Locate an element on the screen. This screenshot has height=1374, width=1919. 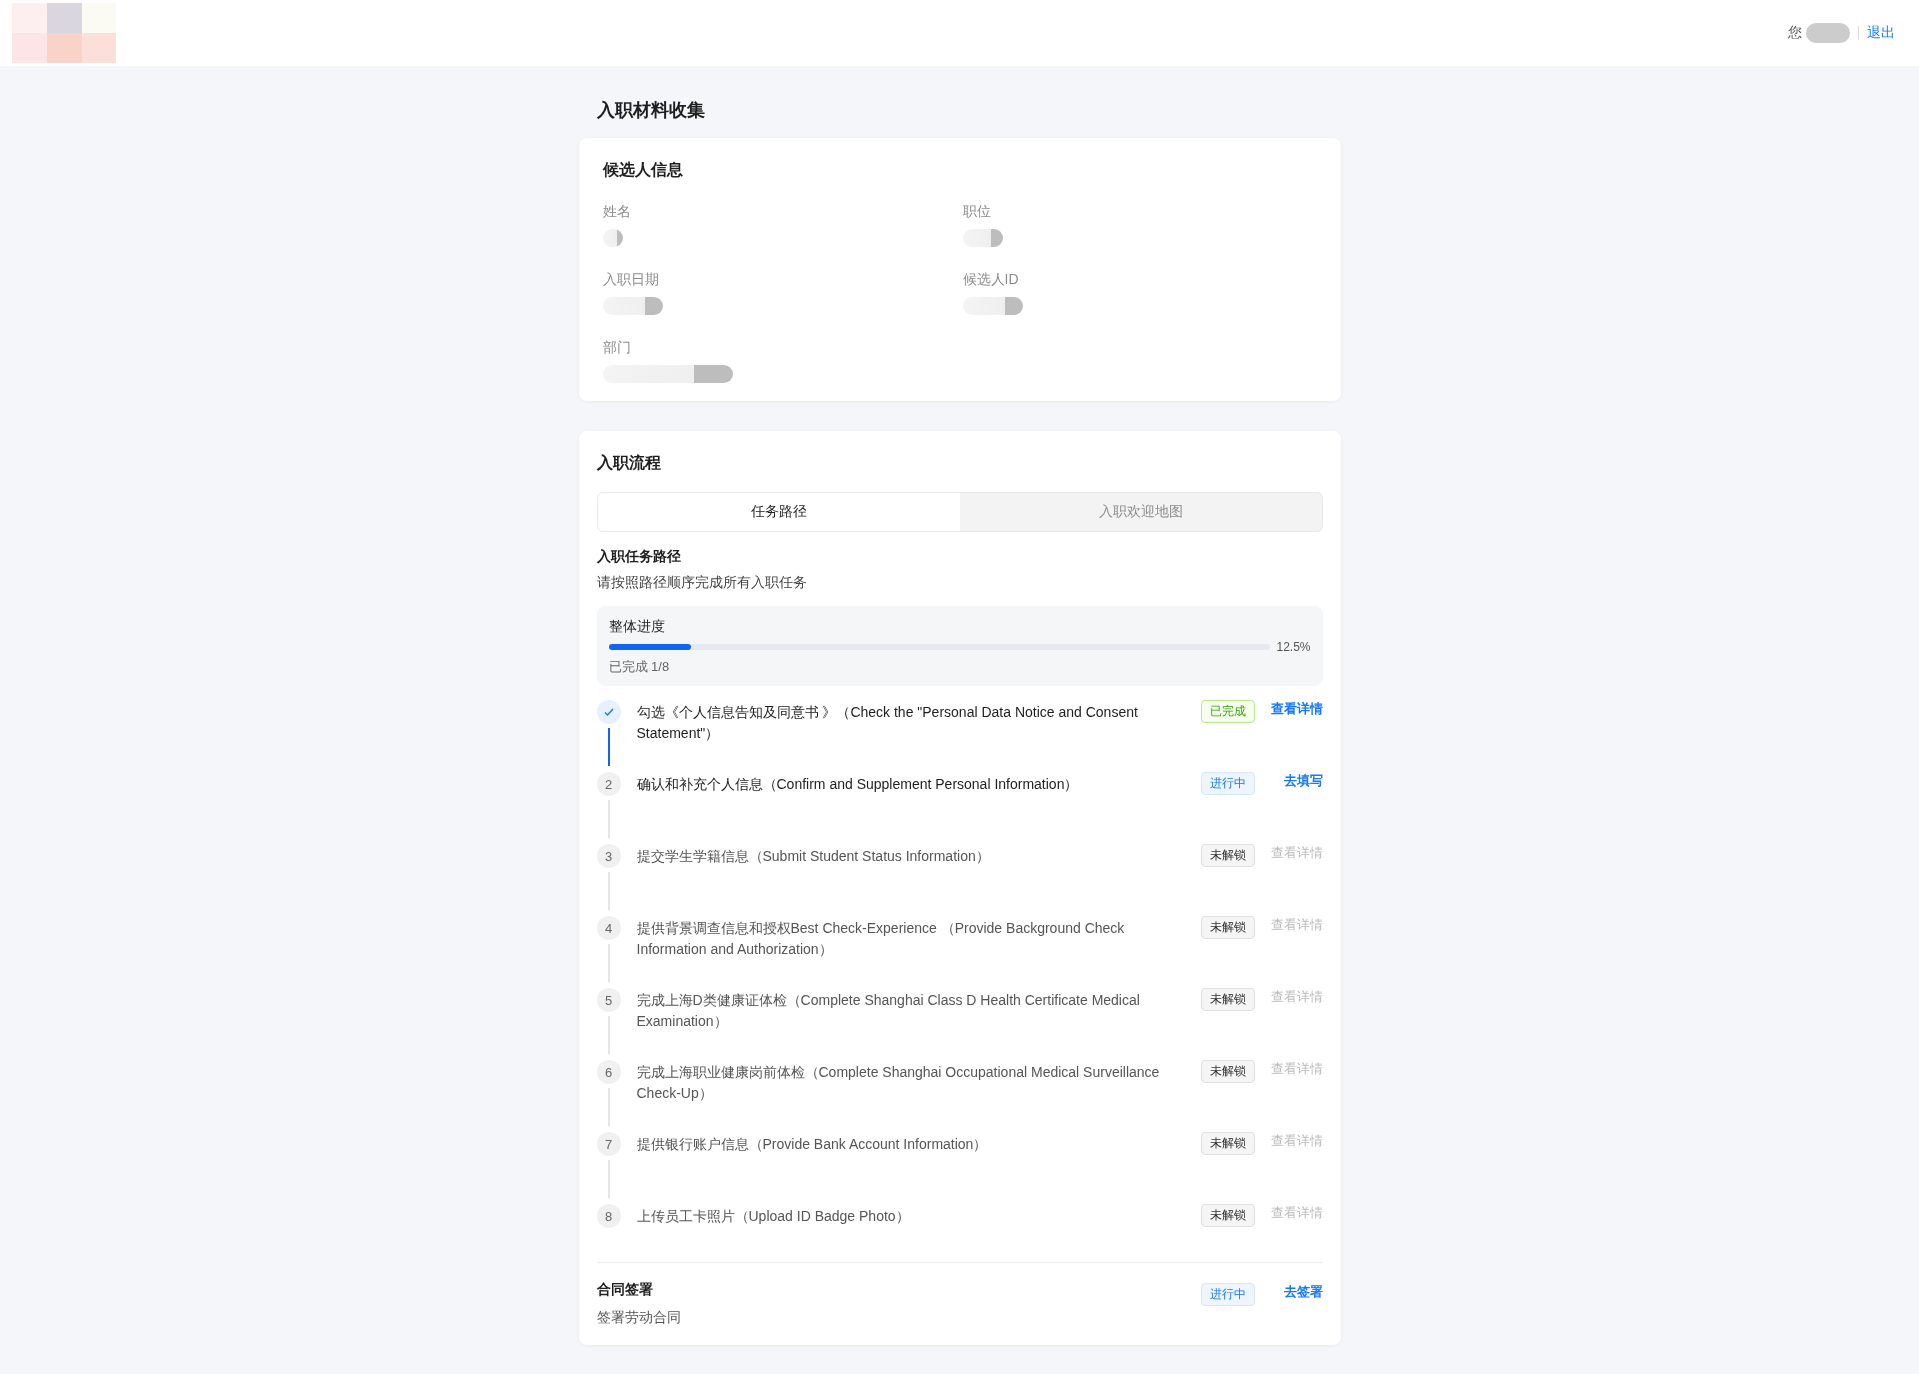
contract-title: 合同签署 is located at coordinates (625, 1290).